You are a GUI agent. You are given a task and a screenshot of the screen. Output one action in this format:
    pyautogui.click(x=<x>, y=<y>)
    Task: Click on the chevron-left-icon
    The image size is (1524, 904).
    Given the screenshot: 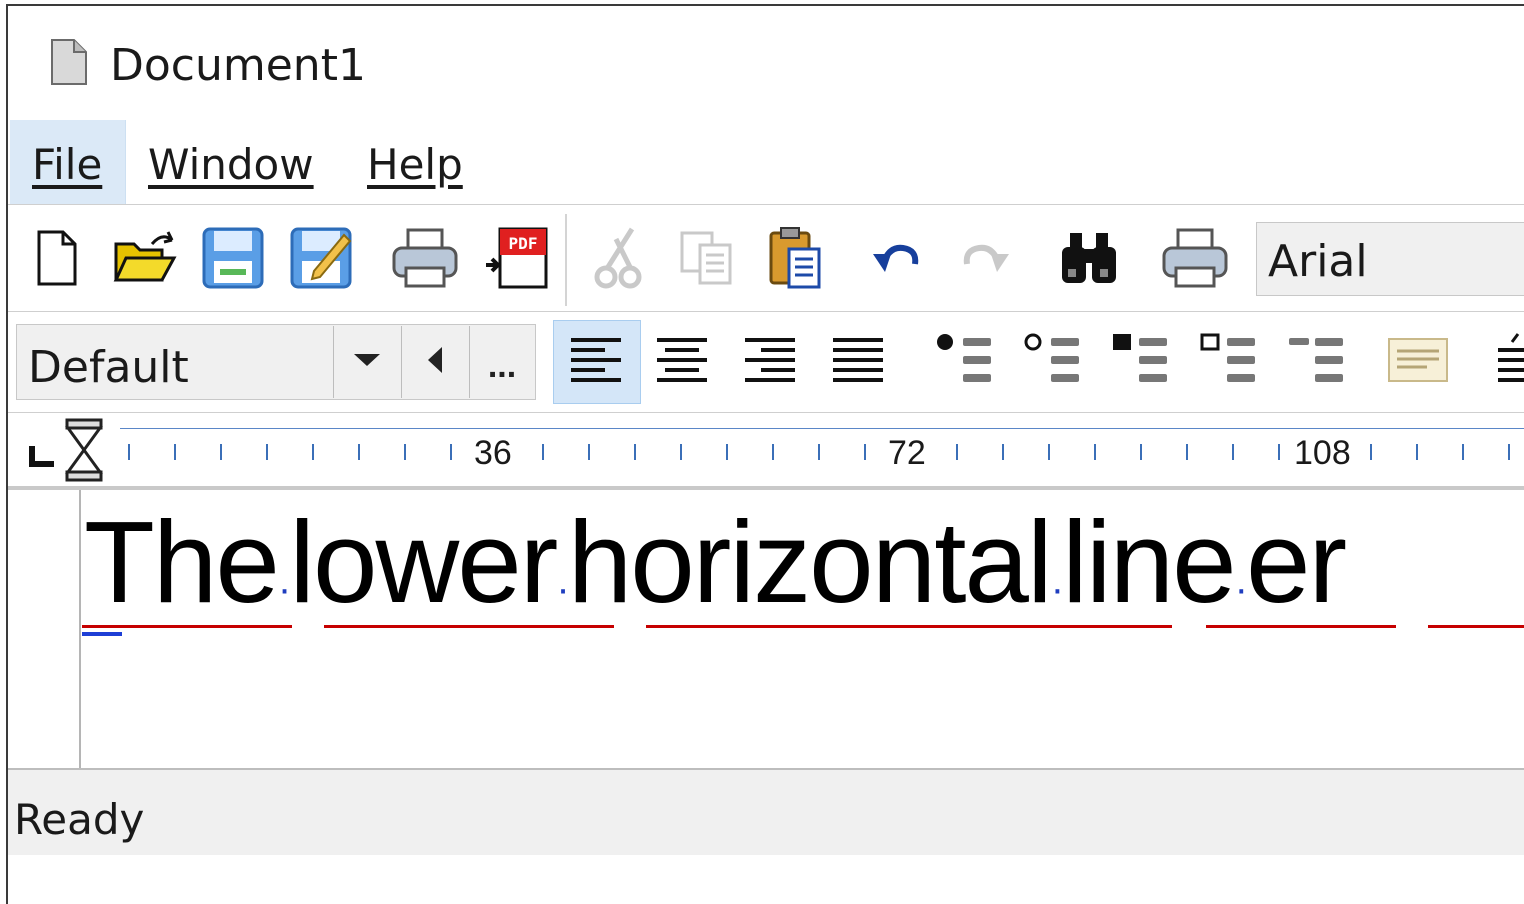 What is the action you would take?
    pyautogui.click(x=435, y=362)
    